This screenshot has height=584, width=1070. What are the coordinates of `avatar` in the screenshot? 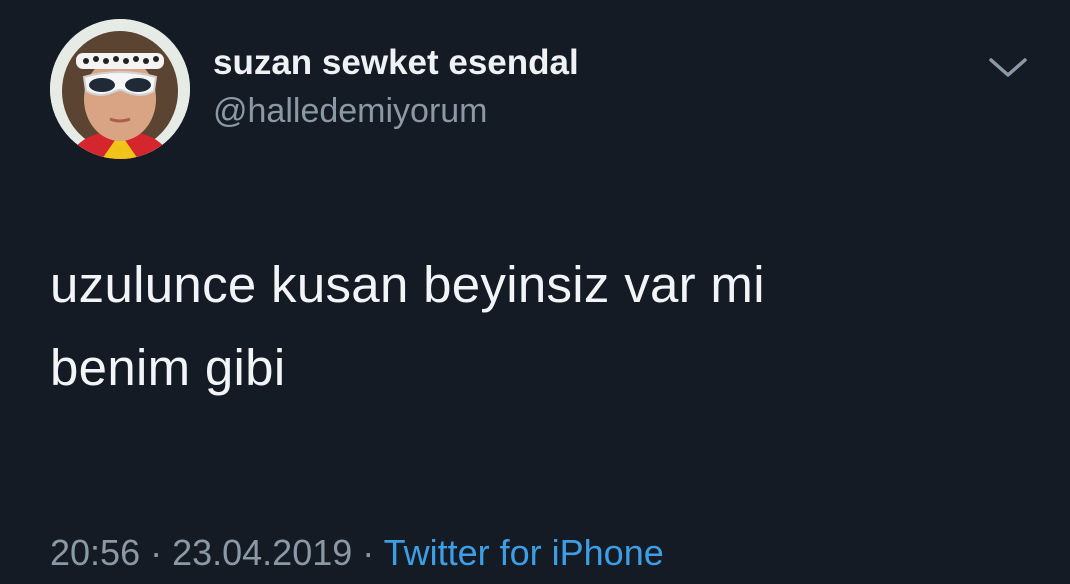 It's located at (120, 89).